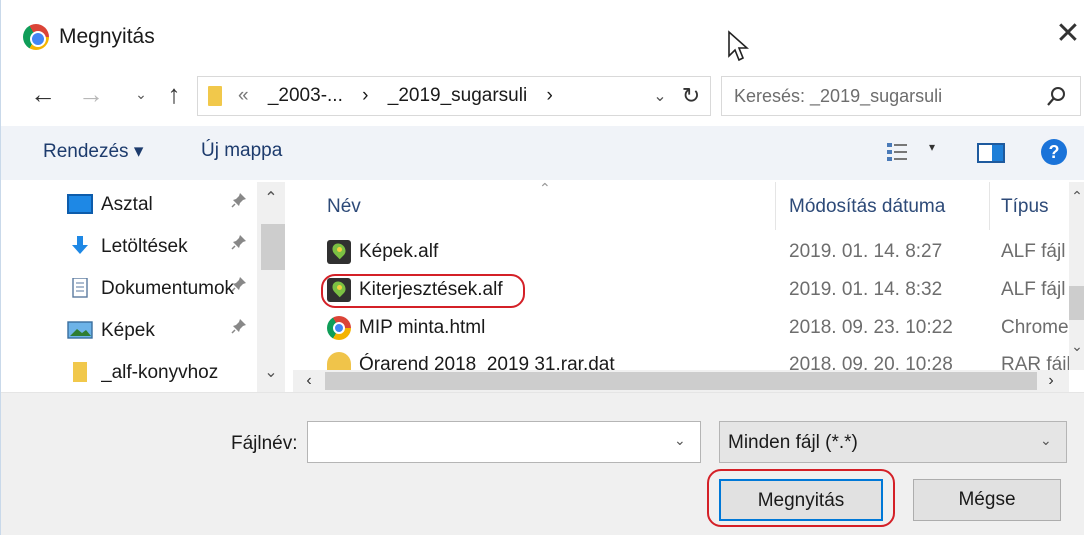 The width and height of the screenshot is (1084, 535). Describe the element at coordinates (80, 330) in the screenshot. I see `pictures-icon` at that location.